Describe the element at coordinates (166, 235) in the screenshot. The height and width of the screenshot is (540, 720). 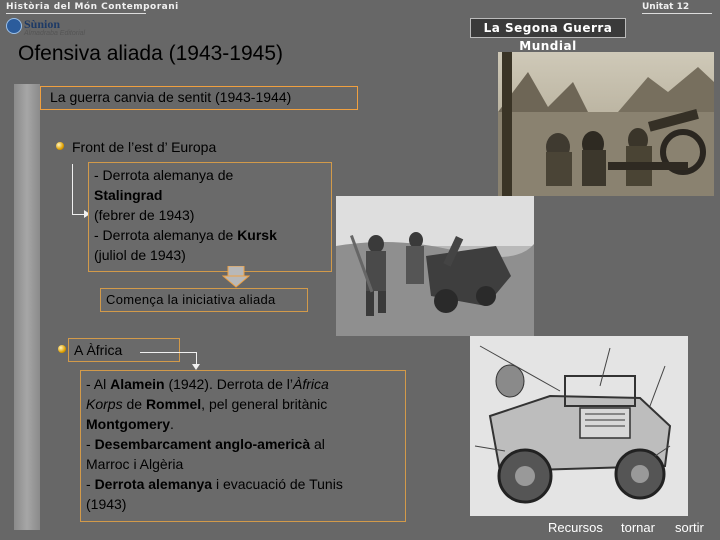
I see `east-line-4-text: - Derrota alemanya de` at that location.